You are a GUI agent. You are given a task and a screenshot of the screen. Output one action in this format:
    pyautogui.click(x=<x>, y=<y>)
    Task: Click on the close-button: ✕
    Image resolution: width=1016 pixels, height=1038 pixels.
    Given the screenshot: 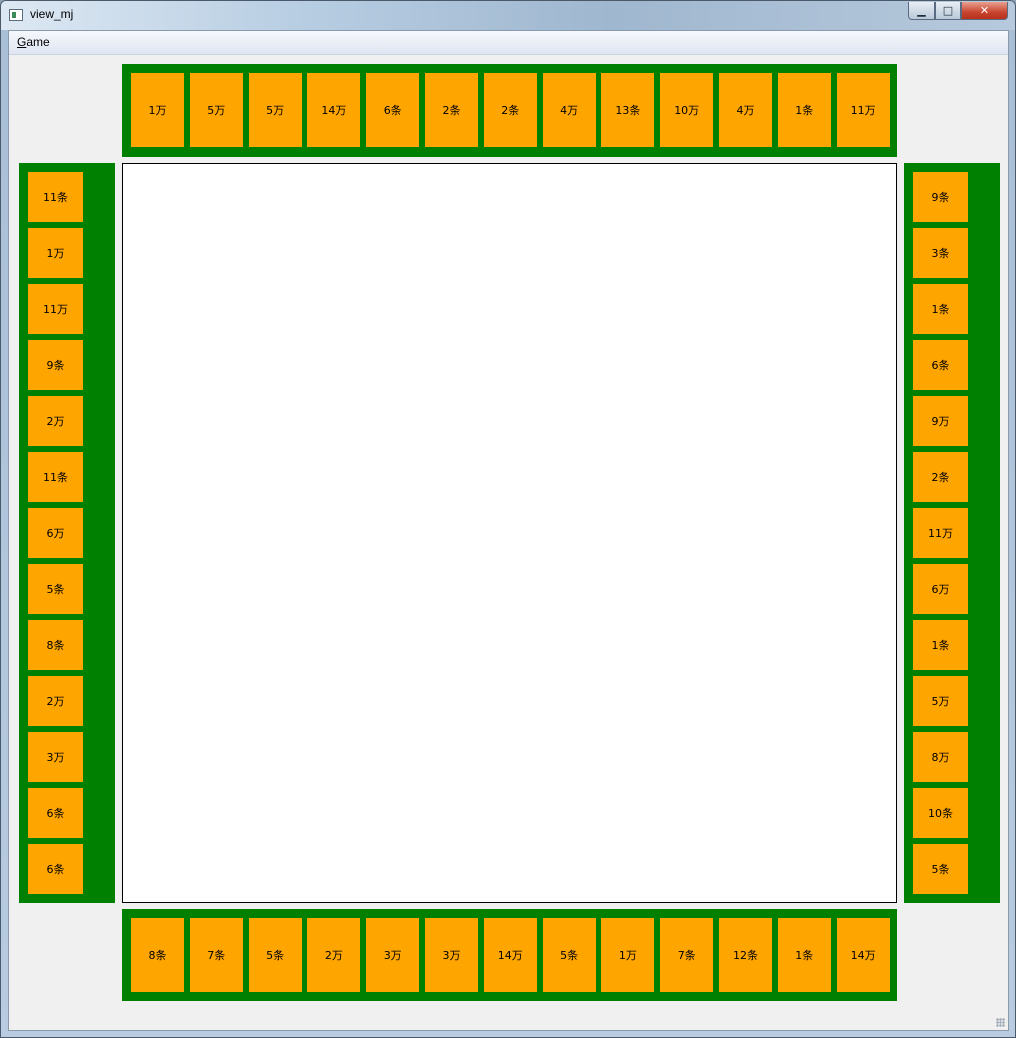 What is the action you would take?
    pyautogui.click(x=984, y=11)
    